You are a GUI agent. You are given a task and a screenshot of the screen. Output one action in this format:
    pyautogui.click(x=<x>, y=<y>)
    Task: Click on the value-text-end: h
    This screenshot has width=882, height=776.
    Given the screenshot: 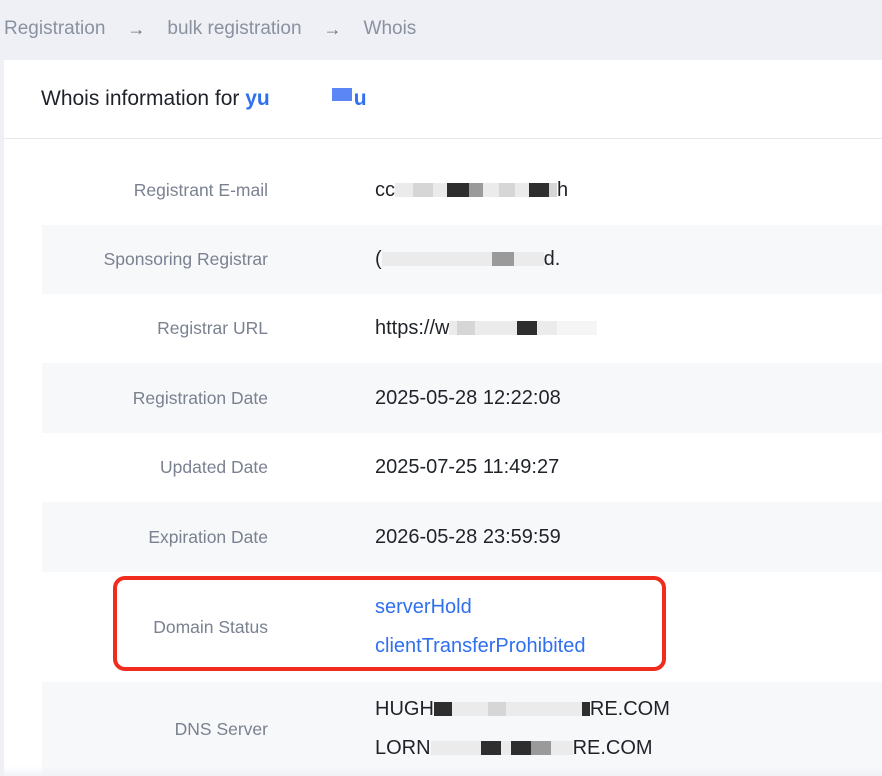 What is the action you would take?
    pyautogui.click(x=563, y=189)
    